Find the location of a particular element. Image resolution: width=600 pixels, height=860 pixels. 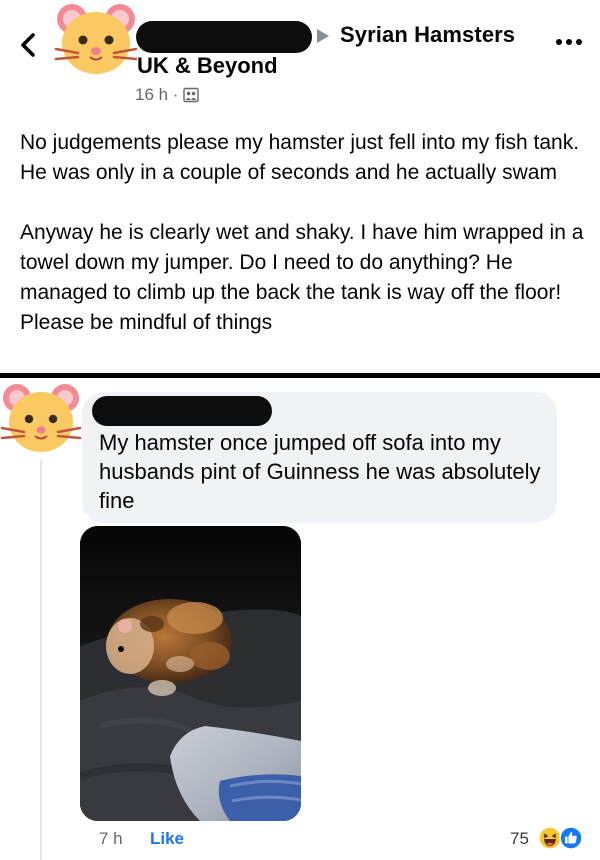

comment-photo is located at coordinates (190, 673).